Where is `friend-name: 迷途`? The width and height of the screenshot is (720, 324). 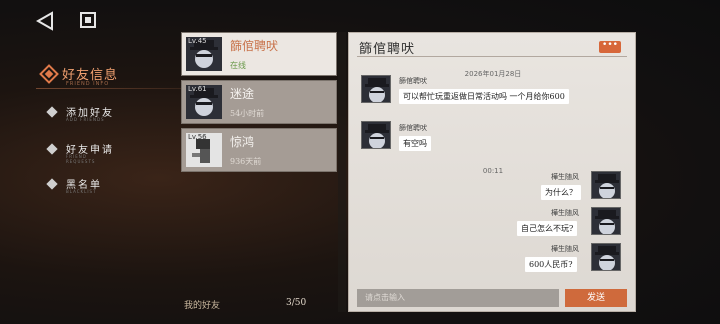
friend-name: 迷途 is located at coordinates (242, 94).